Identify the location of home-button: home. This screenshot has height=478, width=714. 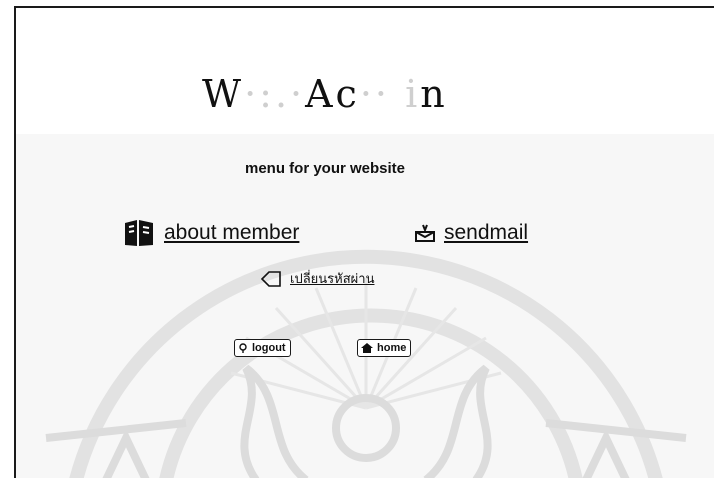
(384, 348).